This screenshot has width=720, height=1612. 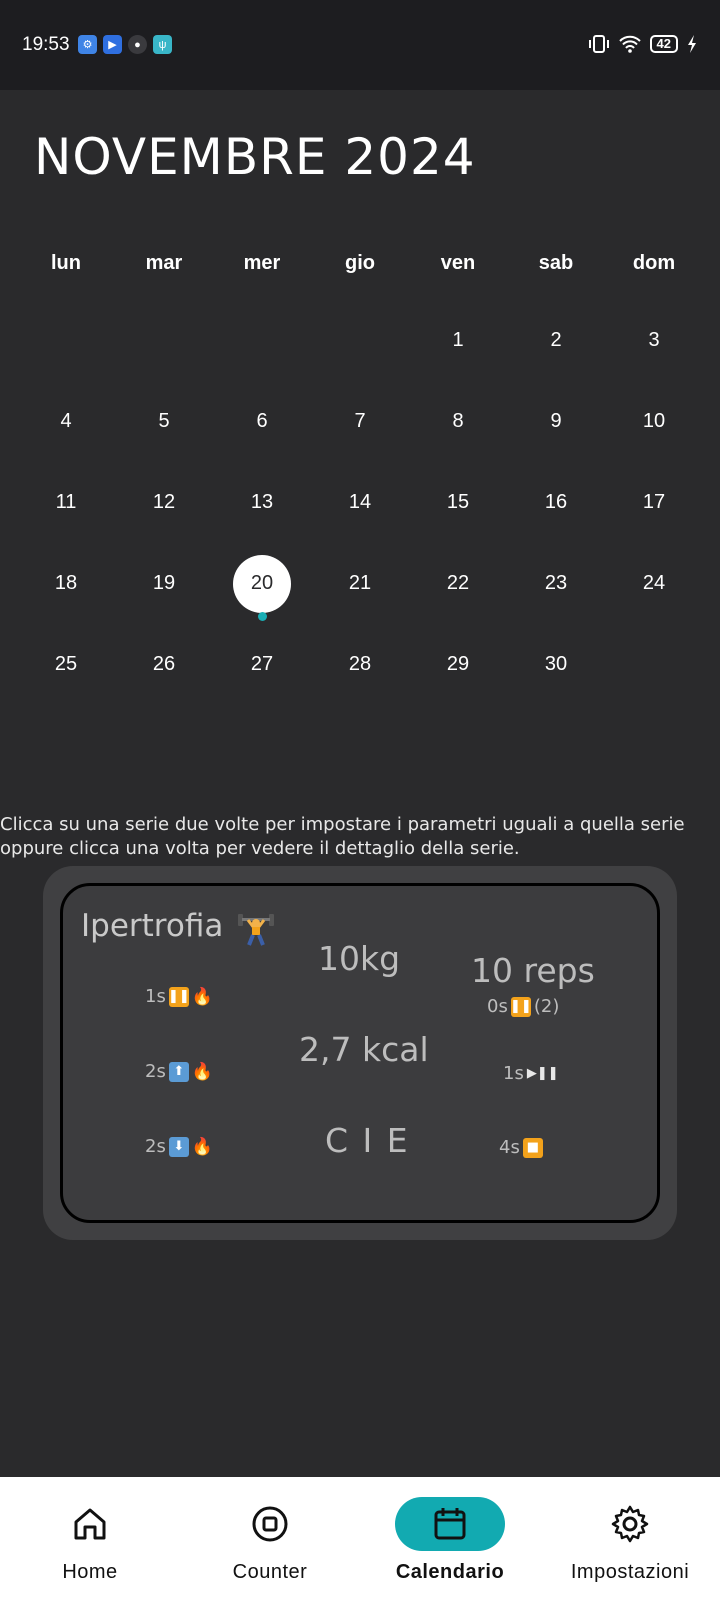 What do you see at coordinates (497, 1006) in the screenshot?
I see `rest-time: 0s` at bounding box center [497, 1006].